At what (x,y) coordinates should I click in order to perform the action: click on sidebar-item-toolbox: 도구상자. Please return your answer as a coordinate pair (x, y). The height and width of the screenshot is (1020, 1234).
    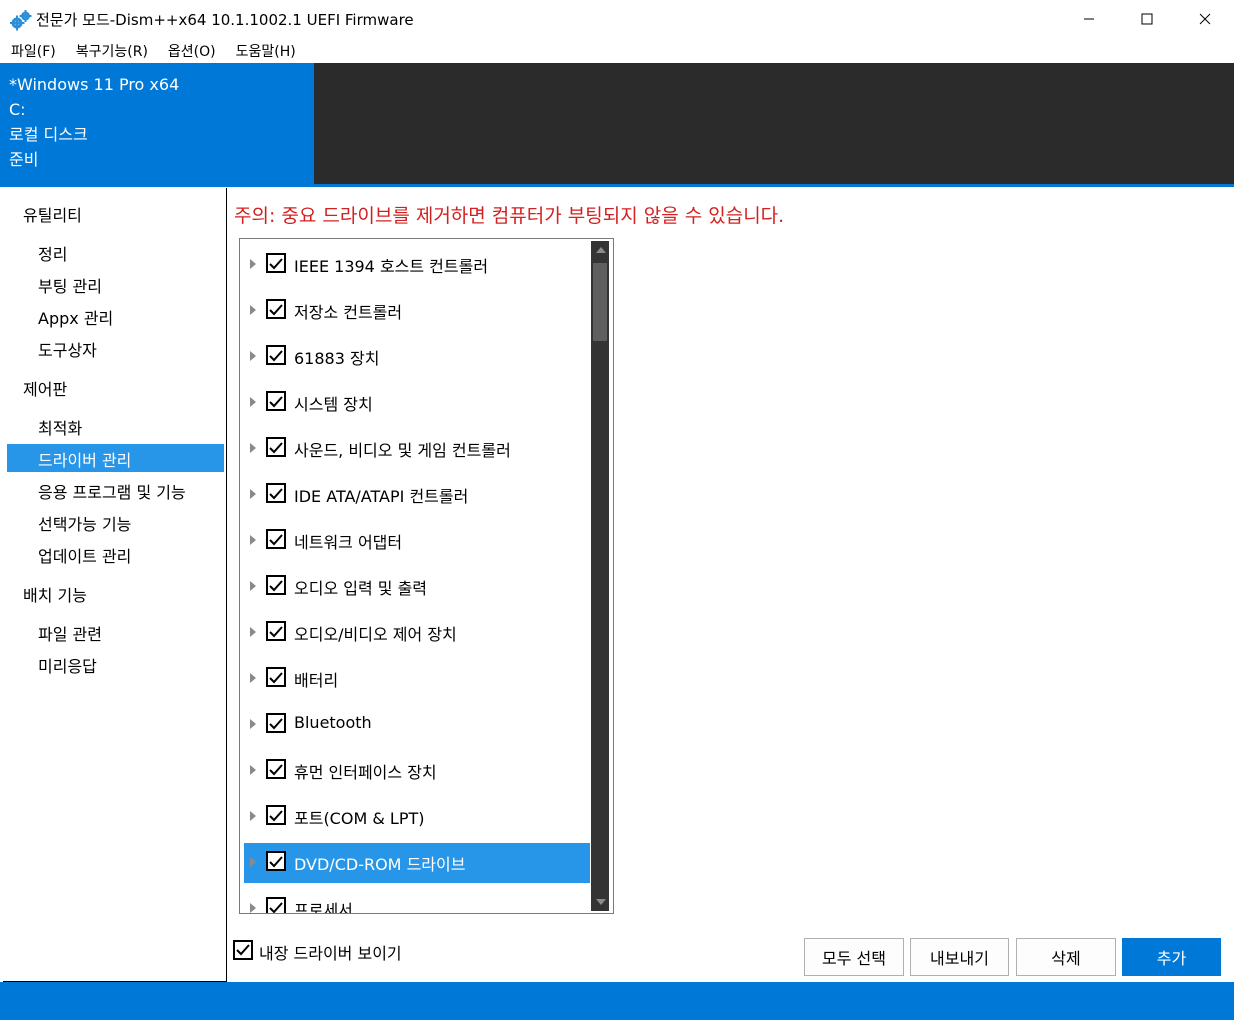
    Looking at the image, I should click on (115, 348).